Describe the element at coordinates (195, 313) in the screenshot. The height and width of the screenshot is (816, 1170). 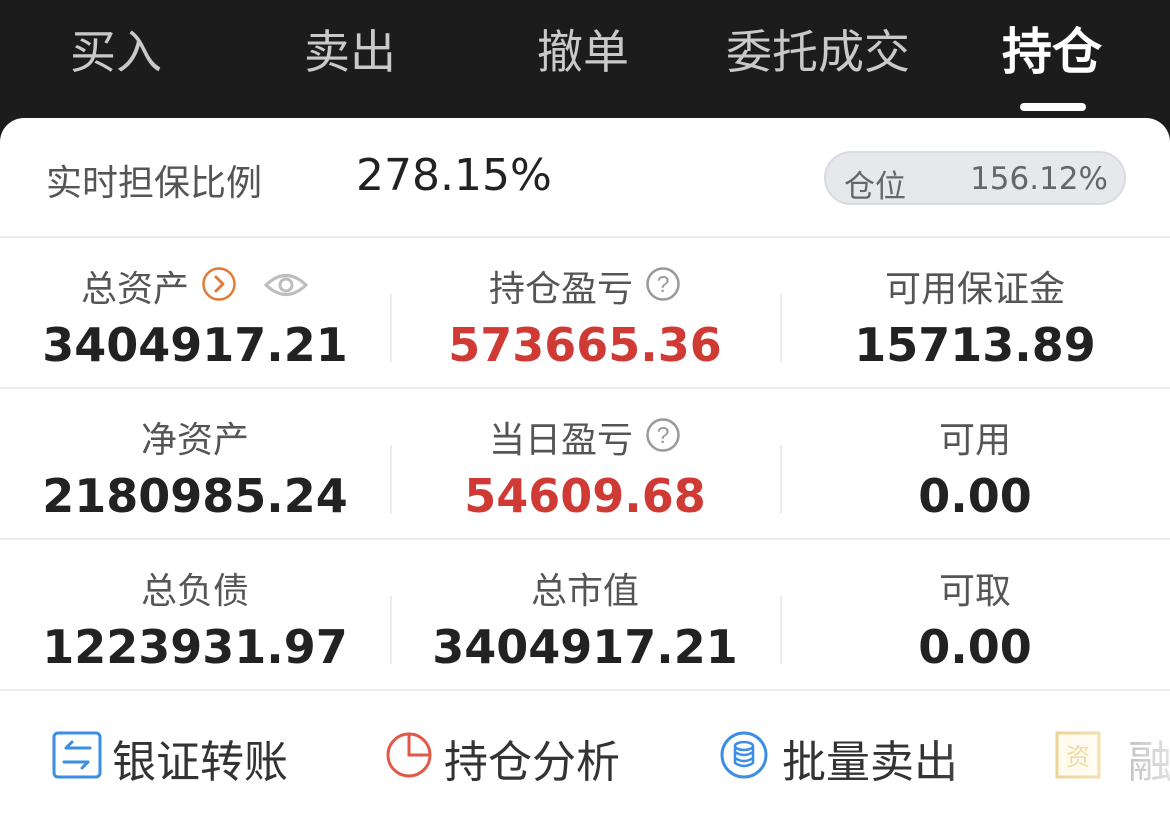
I see `stat-total-assets: 总资产 3404917.21` at that location.